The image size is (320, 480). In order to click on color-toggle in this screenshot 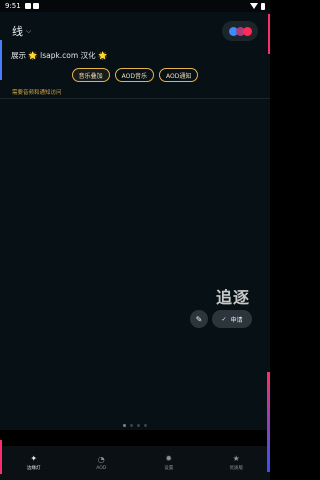, I will do `click(240, 31)`.